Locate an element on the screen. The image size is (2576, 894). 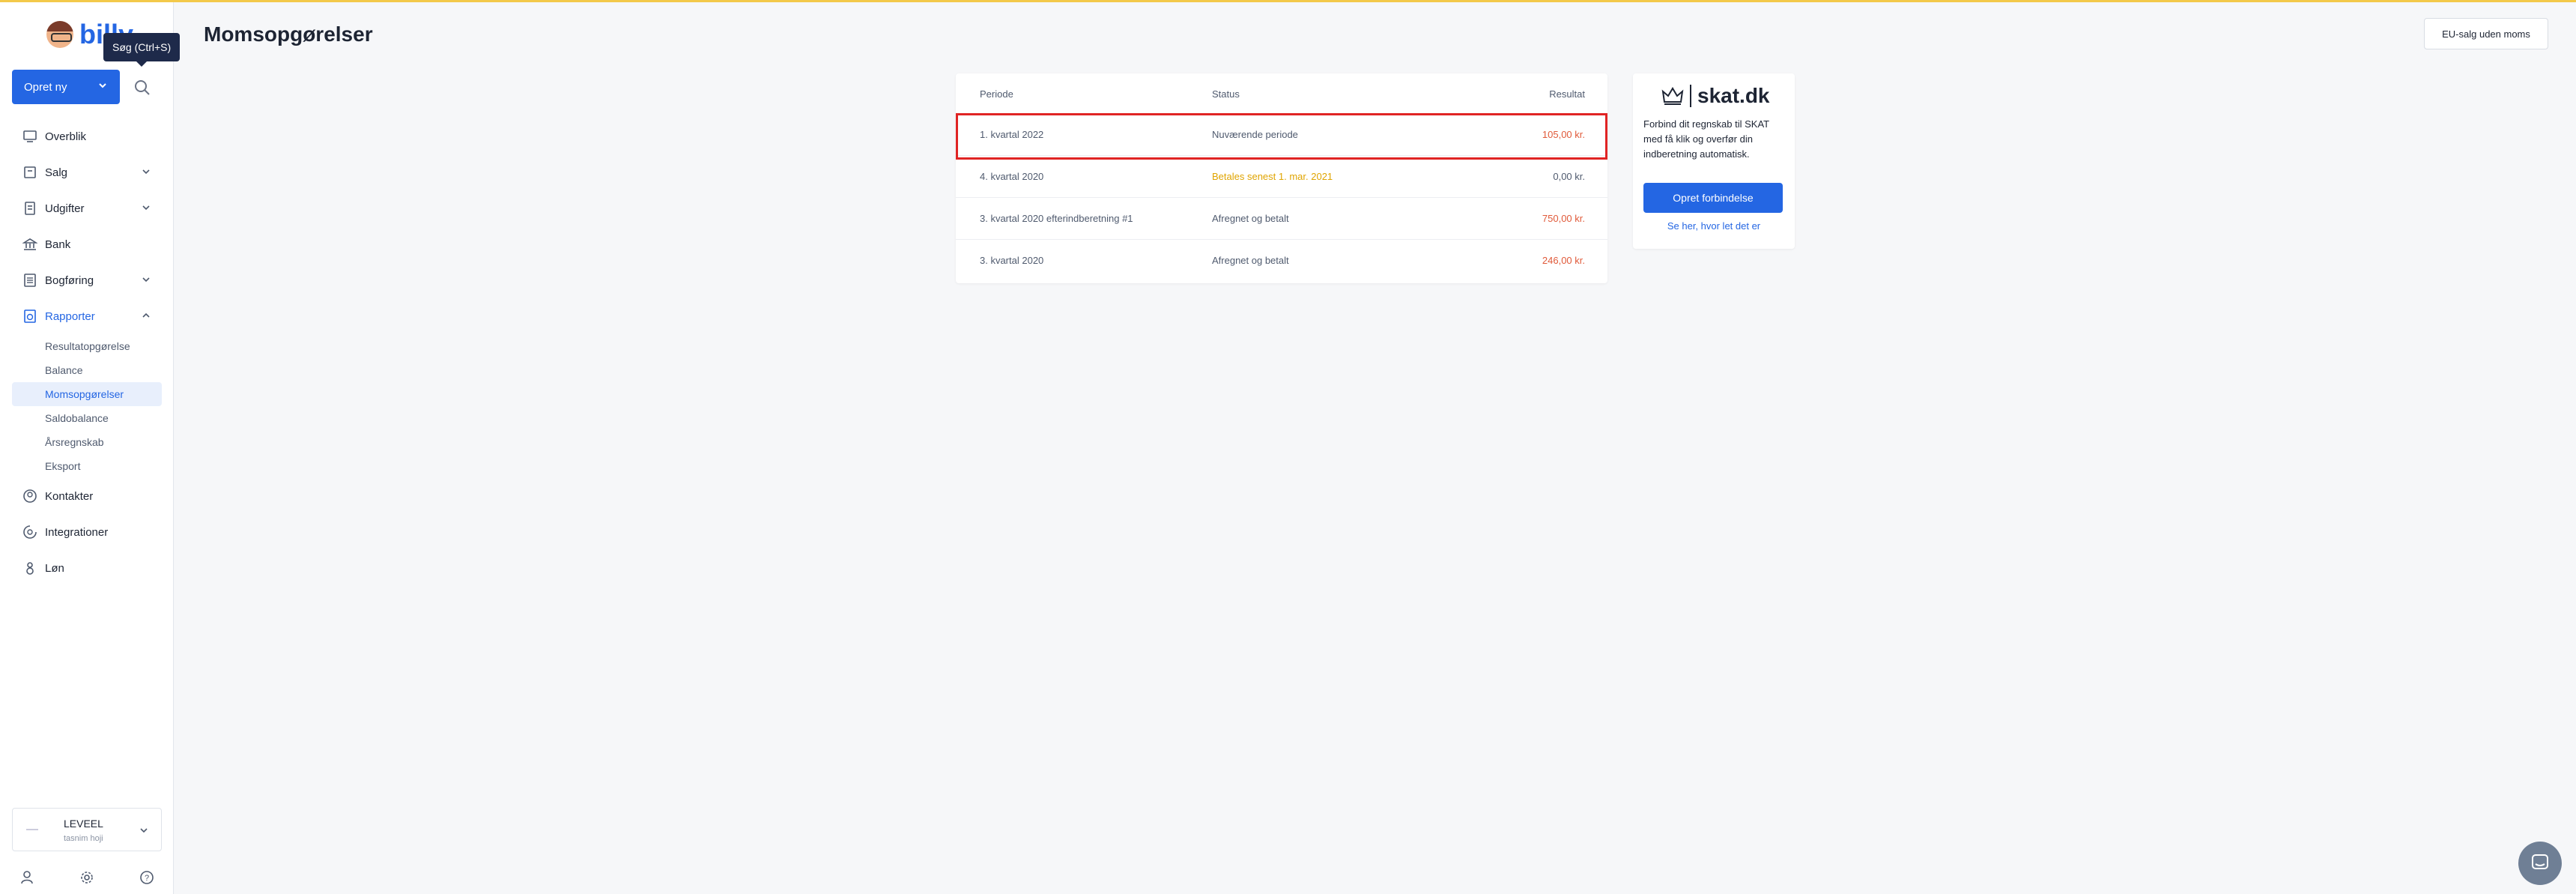
sidebar-item-rapporter: Rapporter is located at coordinates (87, 316).